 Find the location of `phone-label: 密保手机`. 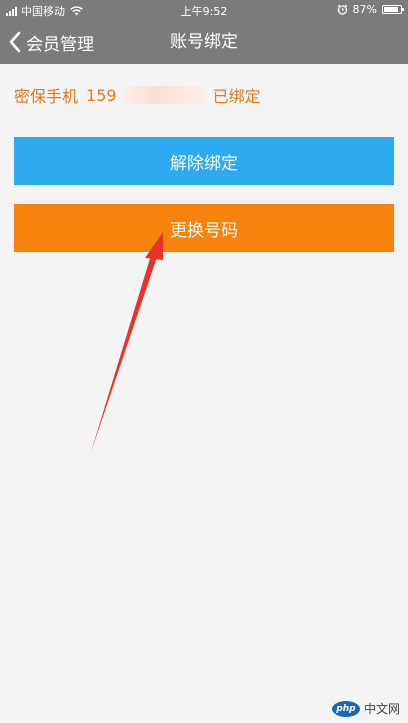

phone-label: 密保手机 is located at coordinates (46, 96).